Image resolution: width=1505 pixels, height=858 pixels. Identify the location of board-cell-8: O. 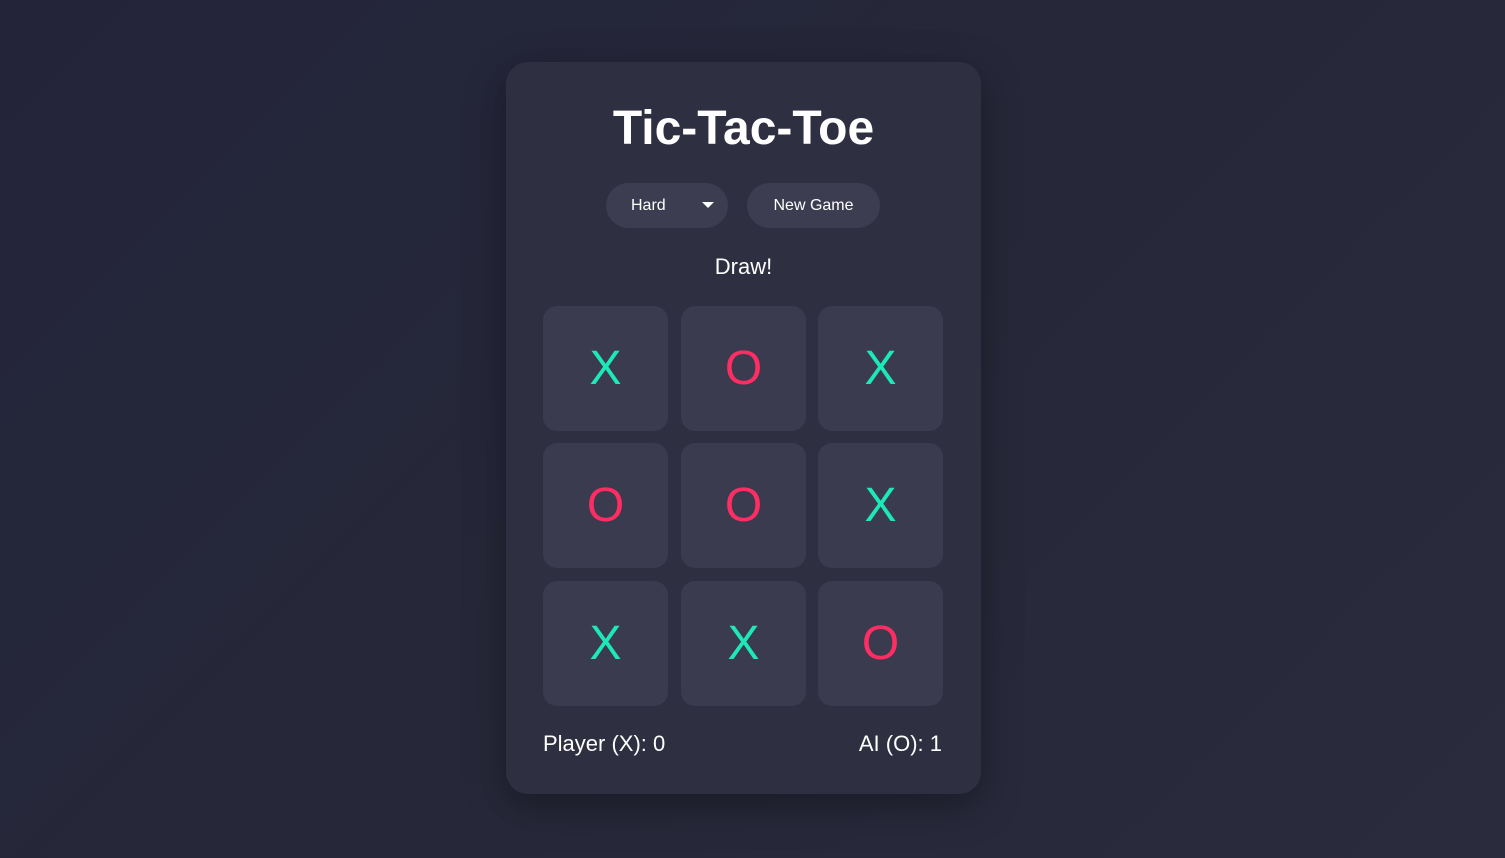
(880, 643).